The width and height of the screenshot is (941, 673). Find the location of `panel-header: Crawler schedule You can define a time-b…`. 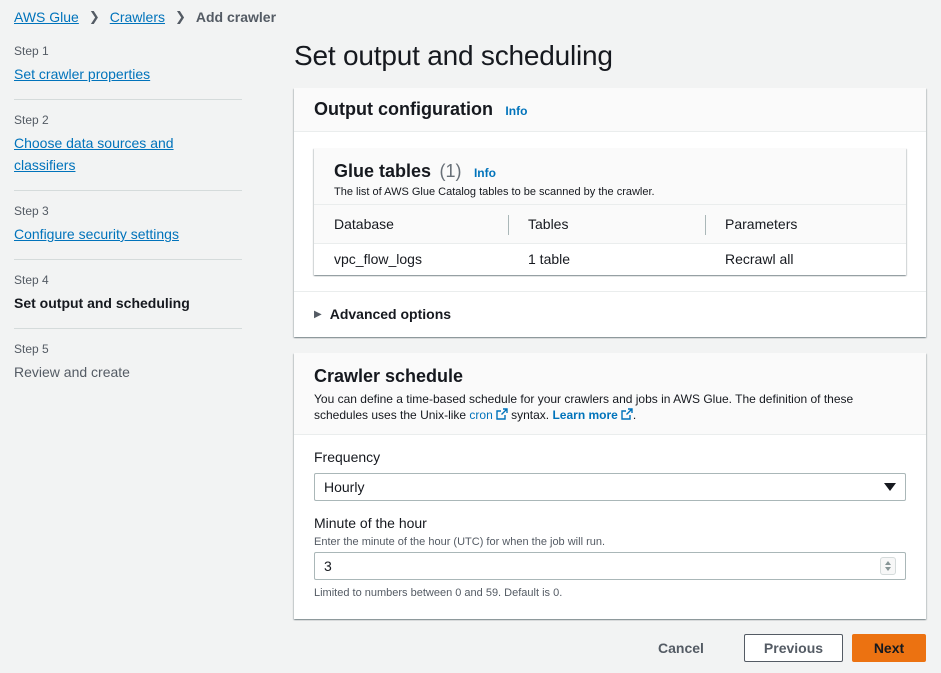

panel-header: Crawler schedule You can define a time-b… is located at coordinates (610, 394).